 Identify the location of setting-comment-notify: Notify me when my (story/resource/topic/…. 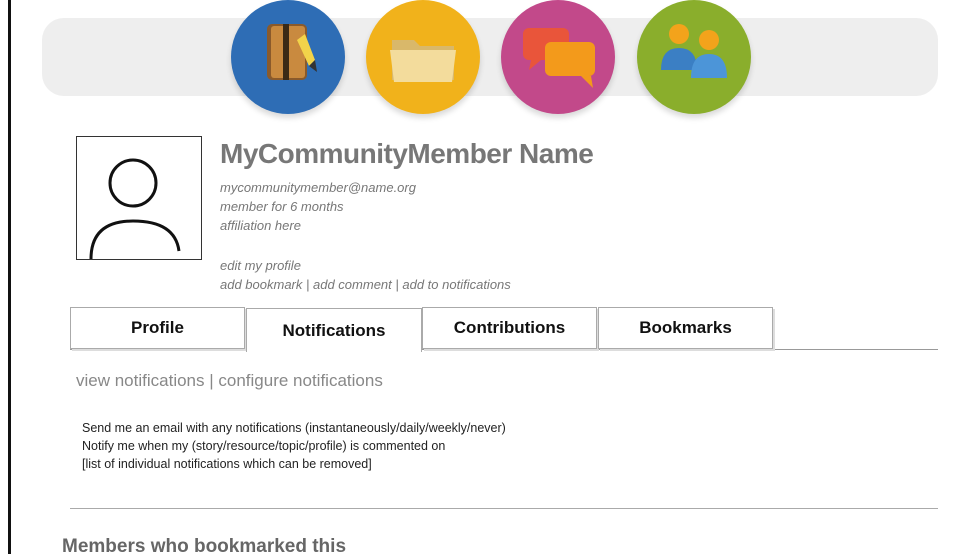
(264, 446).